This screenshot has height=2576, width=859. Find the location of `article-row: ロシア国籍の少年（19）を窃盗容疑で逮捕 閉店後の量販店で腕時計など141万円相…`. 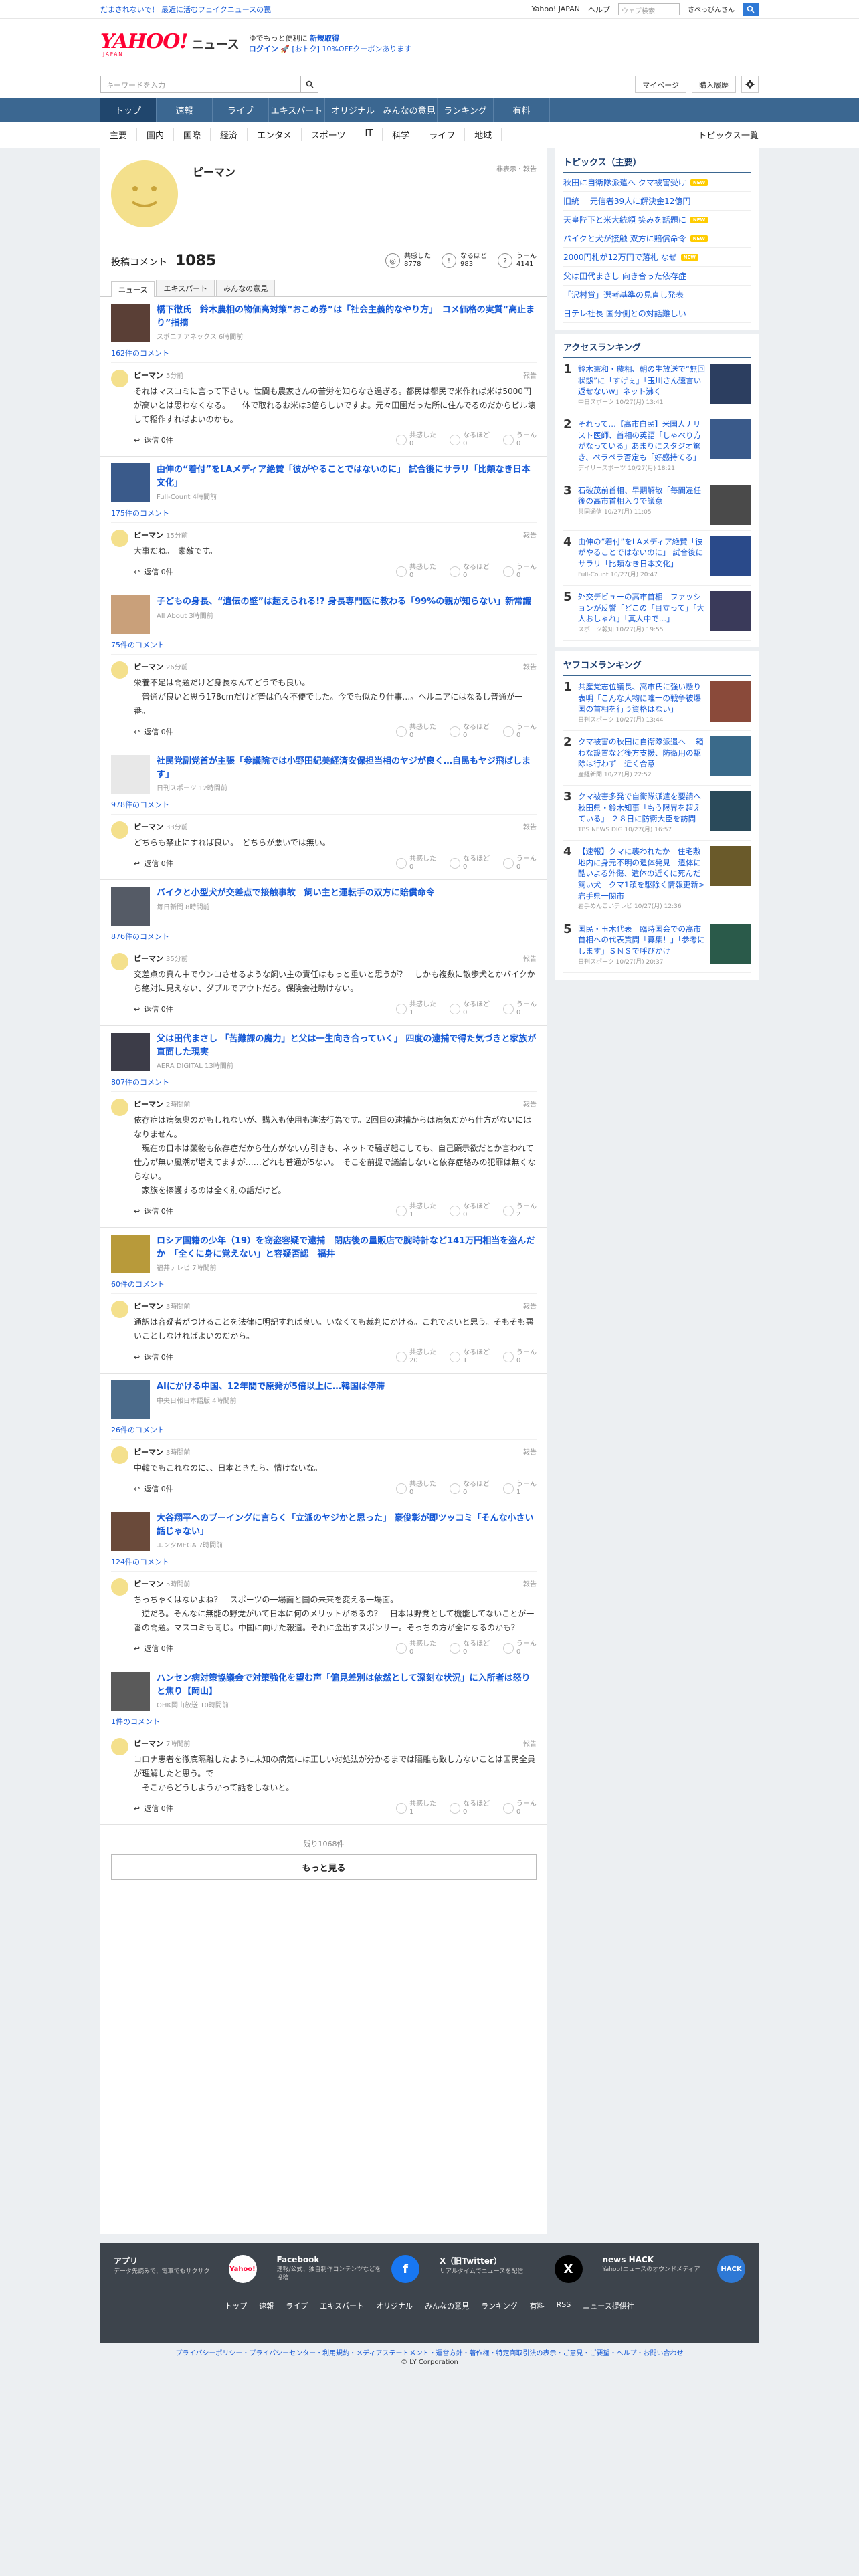

article-row: ロシア国籍の少年（19）を窃盗容疑で逮捕 閉店後の量販店で腕時計など141万円相… is located at coordinates (324, 1250).